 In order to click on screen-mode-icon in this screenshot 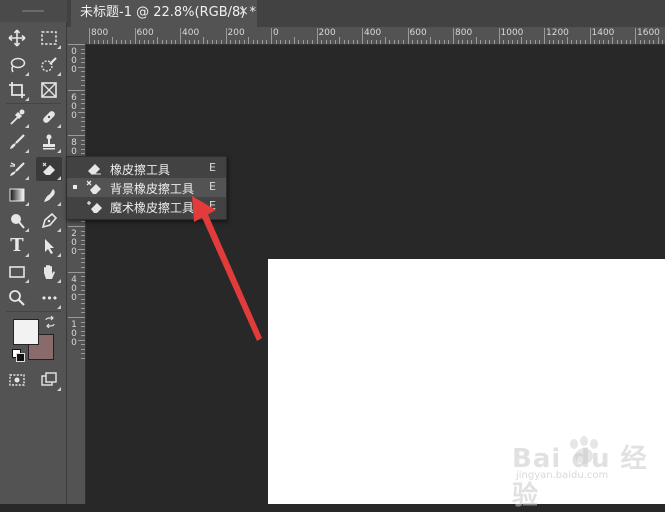, I will do `click(49, 380)`.